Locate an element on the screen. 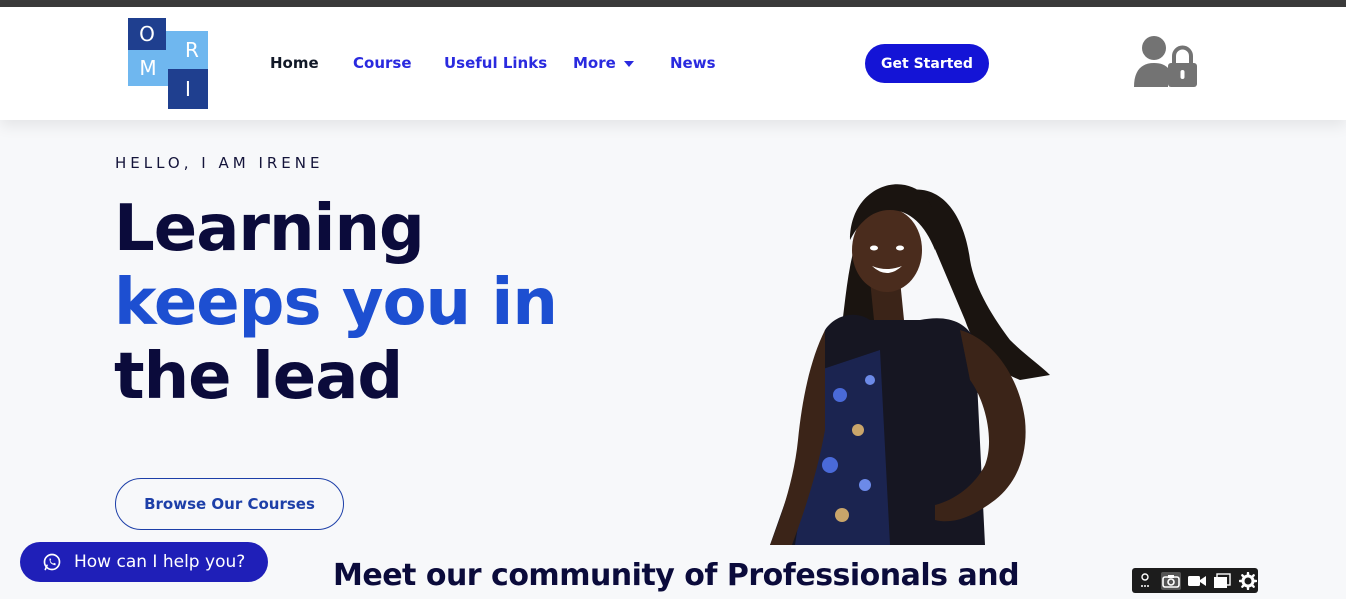 The image size is (1346, 599). hero-title-line1: Learning is located at coordinates (269, 229).